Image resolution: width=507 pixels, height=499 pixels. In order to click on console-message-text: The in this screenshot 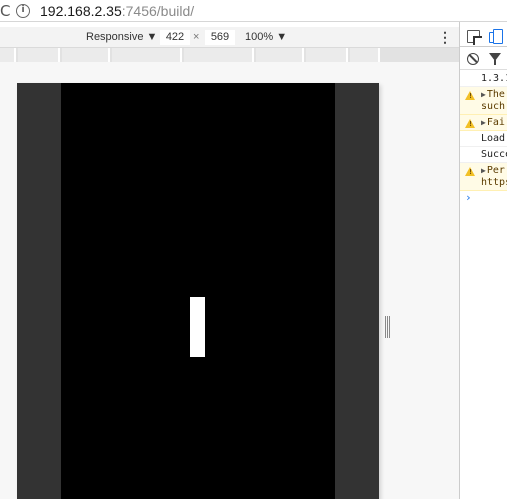, I will do `click(495, 94)`.